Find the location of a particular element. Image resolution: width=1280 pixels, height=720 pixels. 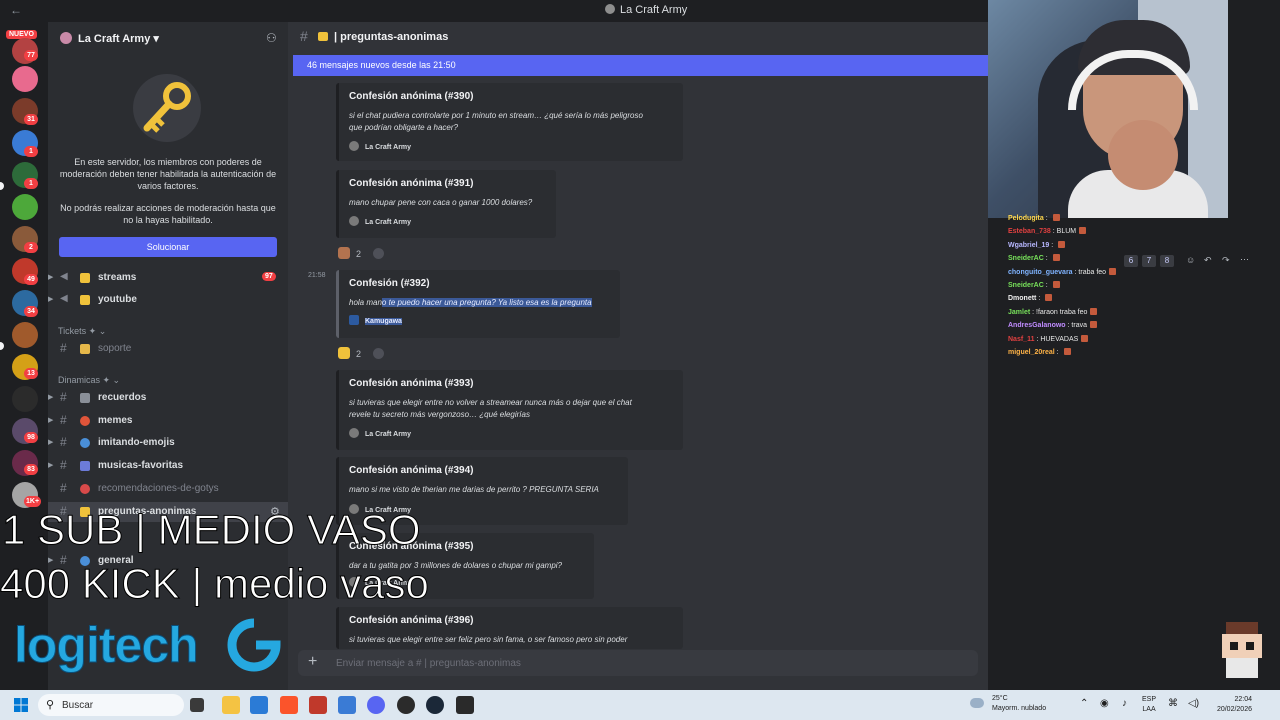

notepad-icon is located at coordinates (347, 705).